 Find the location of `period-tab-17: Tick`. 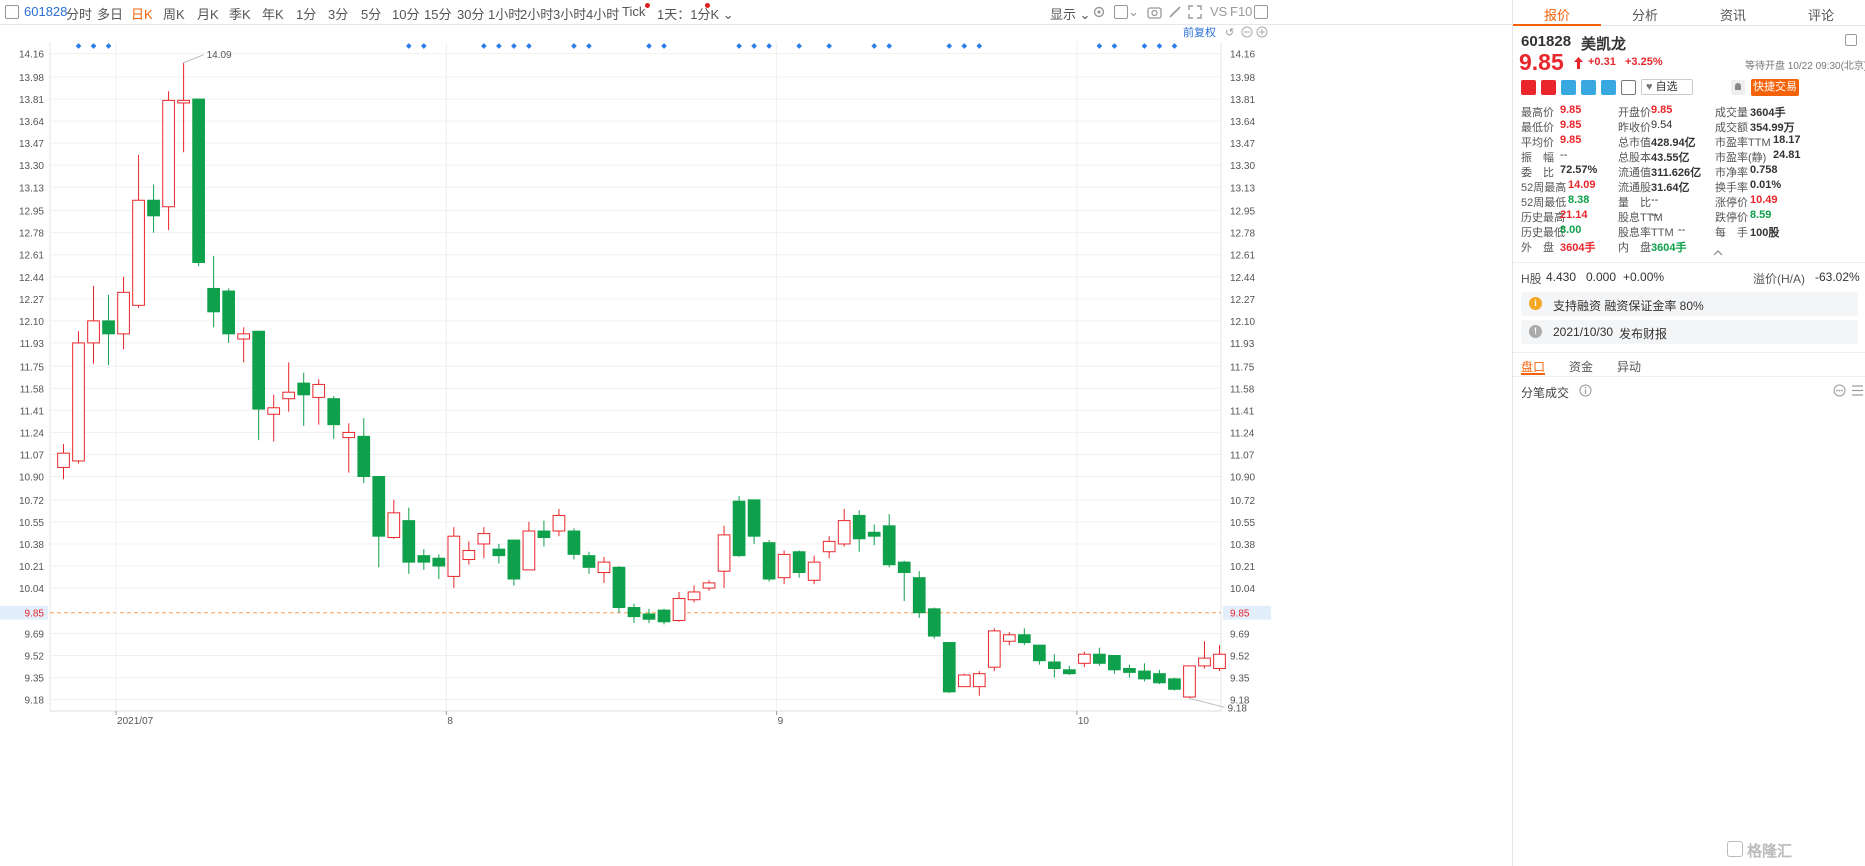

period-tab-17: Tick is located at coordinates (633, 11).